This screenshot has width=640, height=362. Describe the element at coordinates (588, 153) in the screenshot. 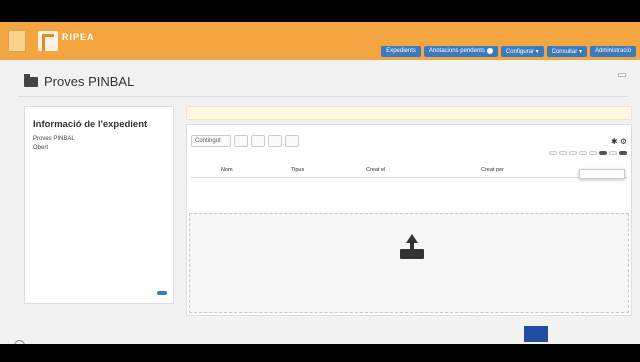

I see `content-toolbar` at that location.